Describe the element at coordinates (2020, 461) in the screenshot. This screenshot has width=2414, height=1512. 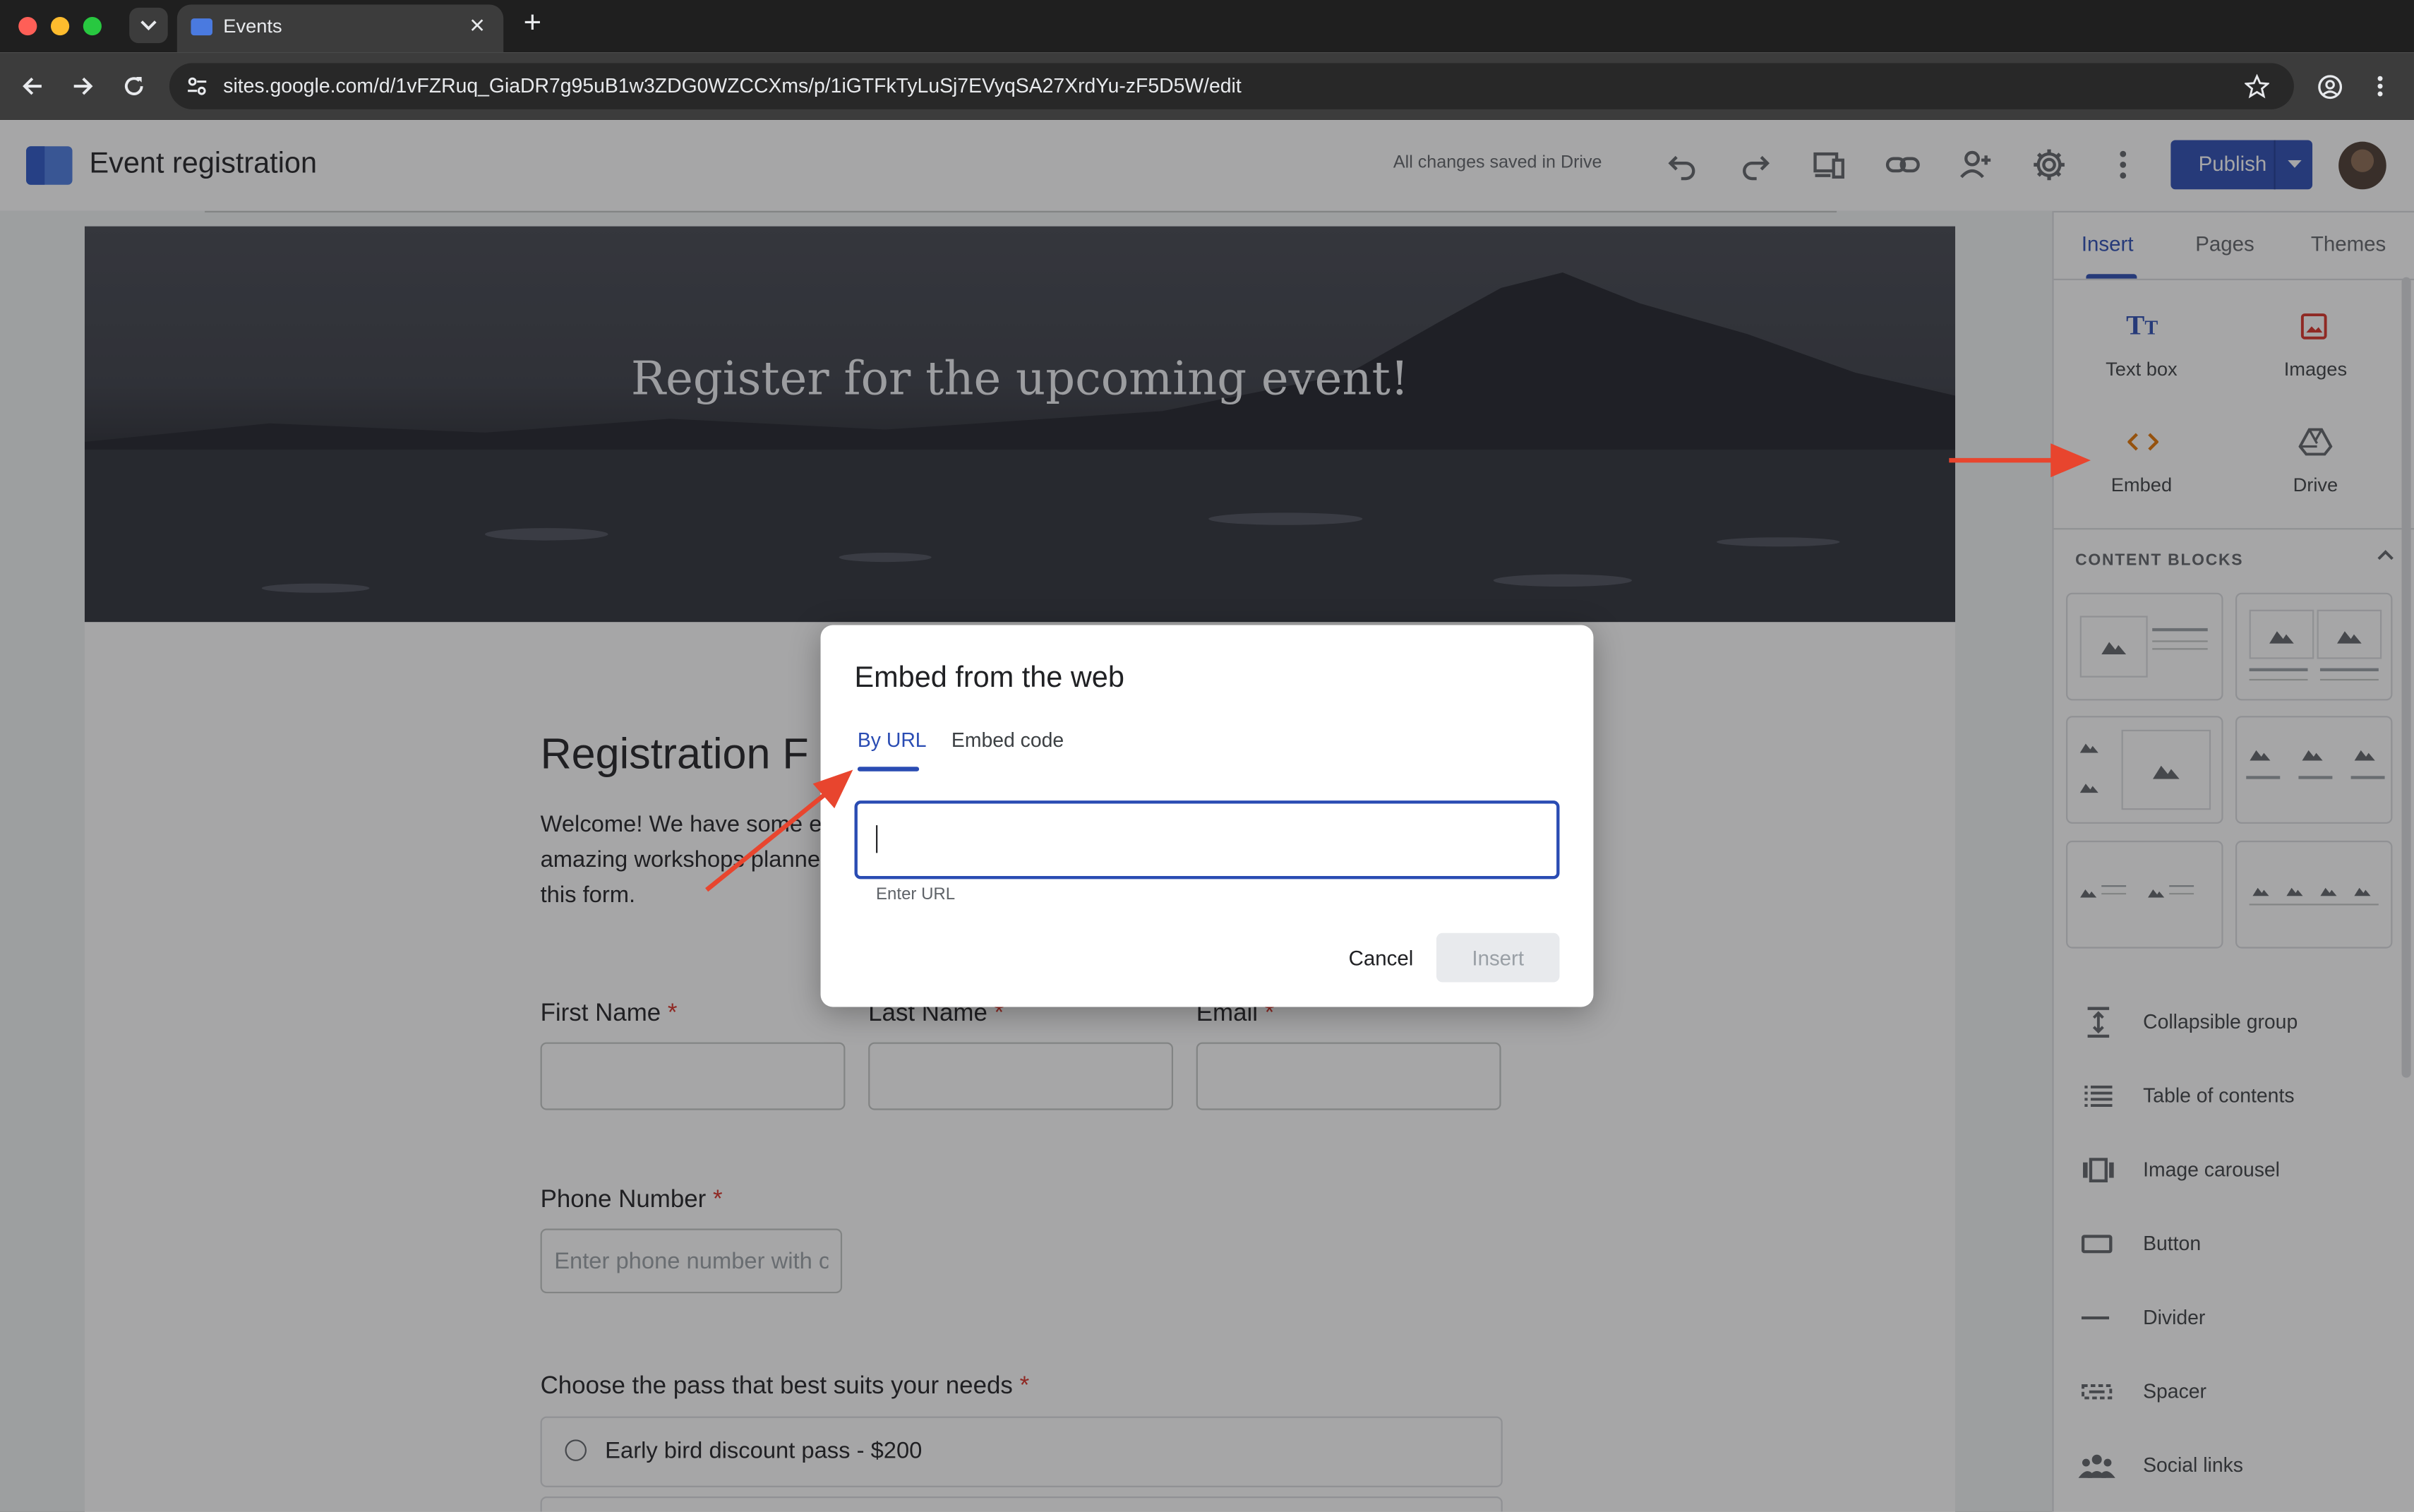
I see `arrow-to-embed` at that location.